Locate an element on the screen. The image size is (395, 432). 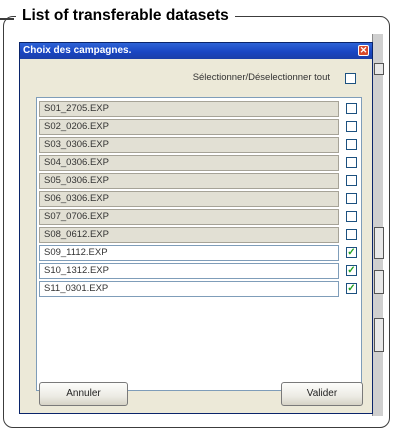
list-item: S11_0301.EXP ✓ is located at coordinates (199, 289).